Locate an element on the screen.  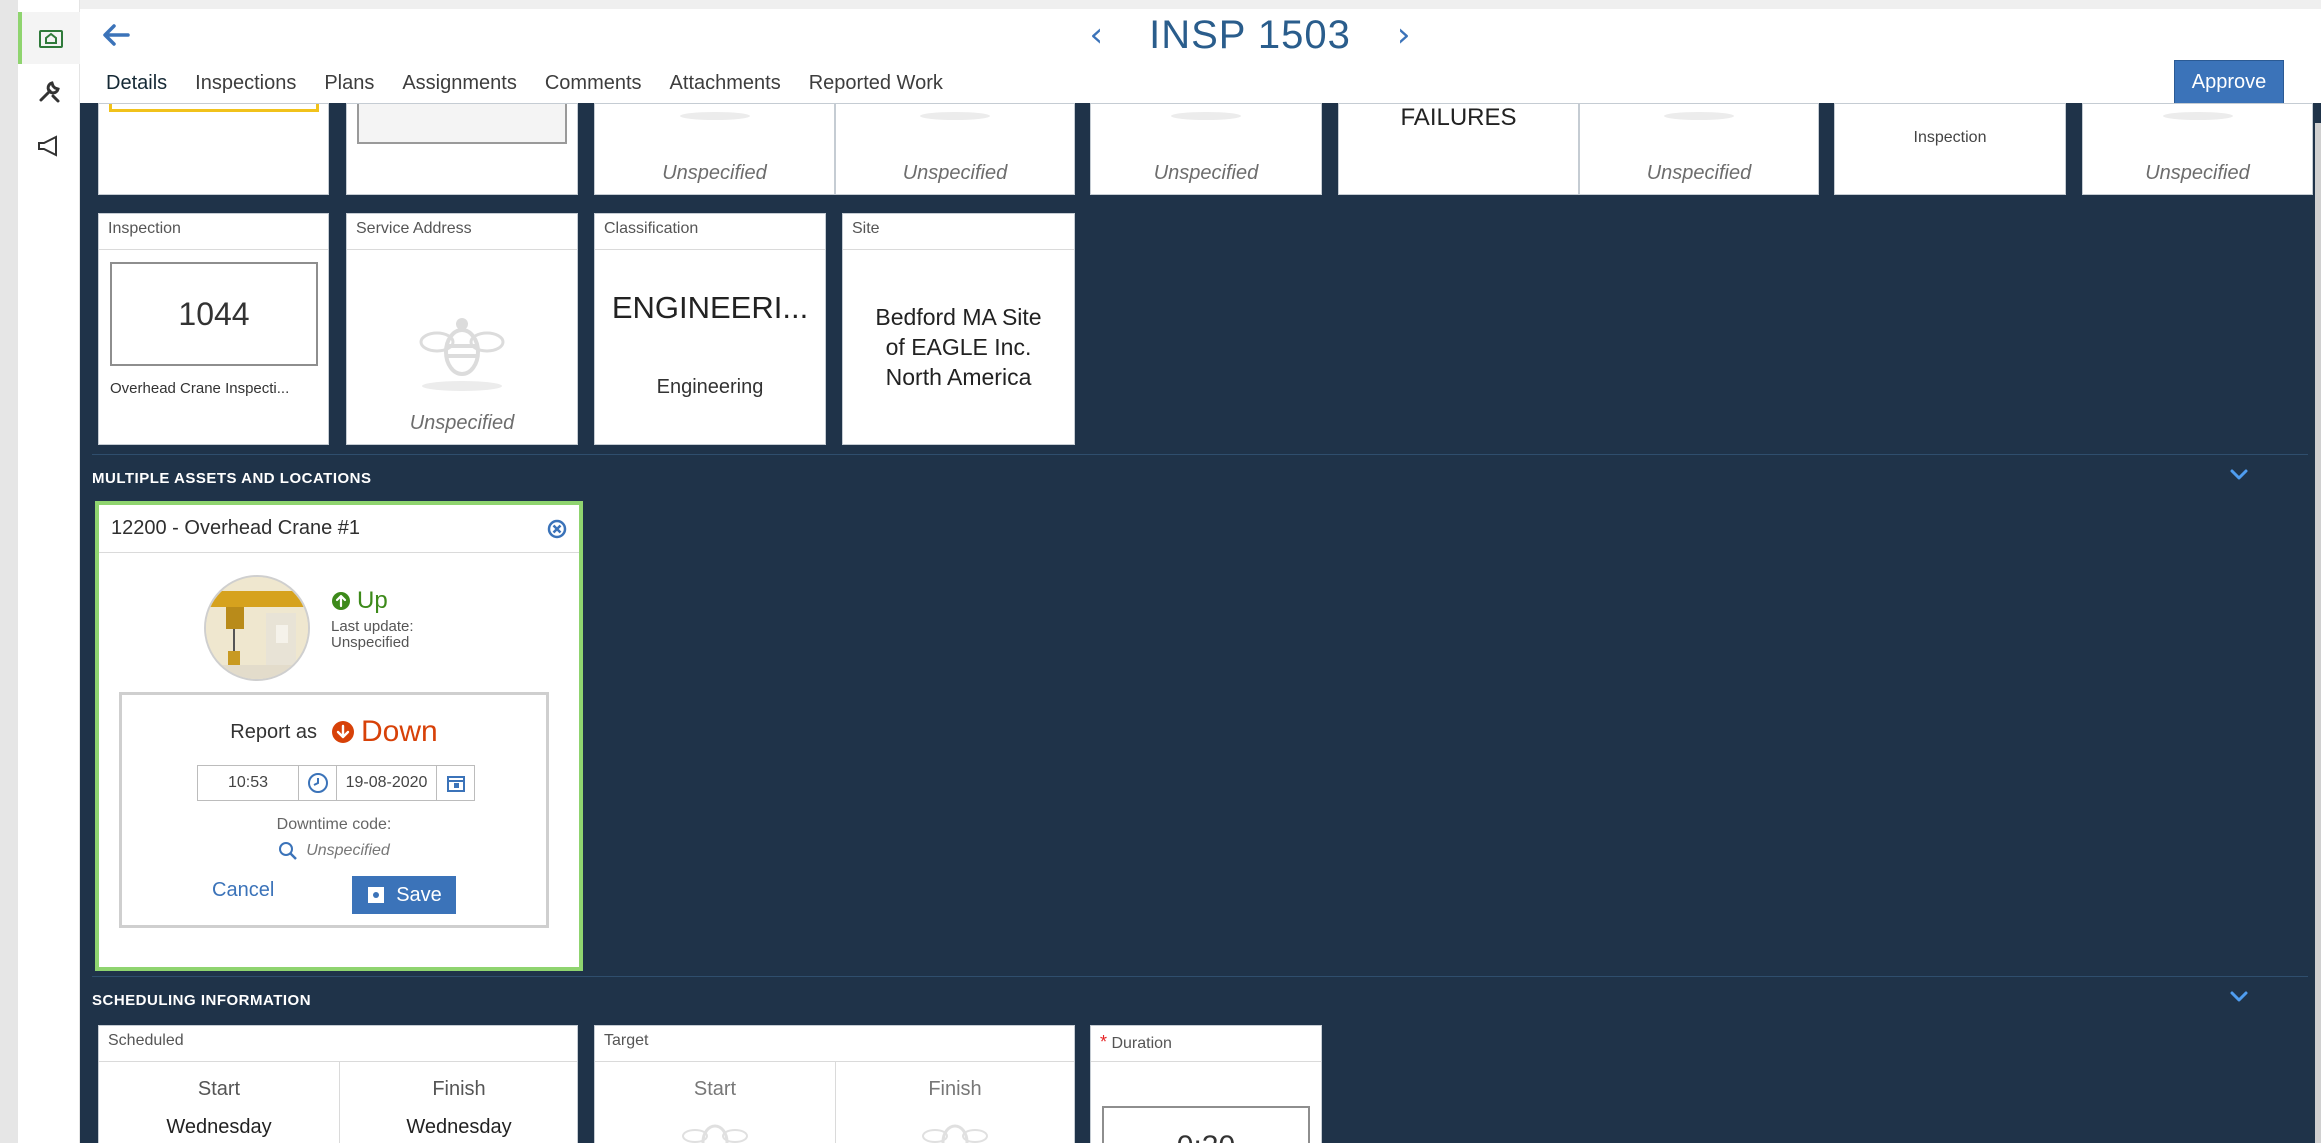
assets-section-title: MULTIPLE ASSETS AND LOCATIONS is located at coordinates (232, 478).